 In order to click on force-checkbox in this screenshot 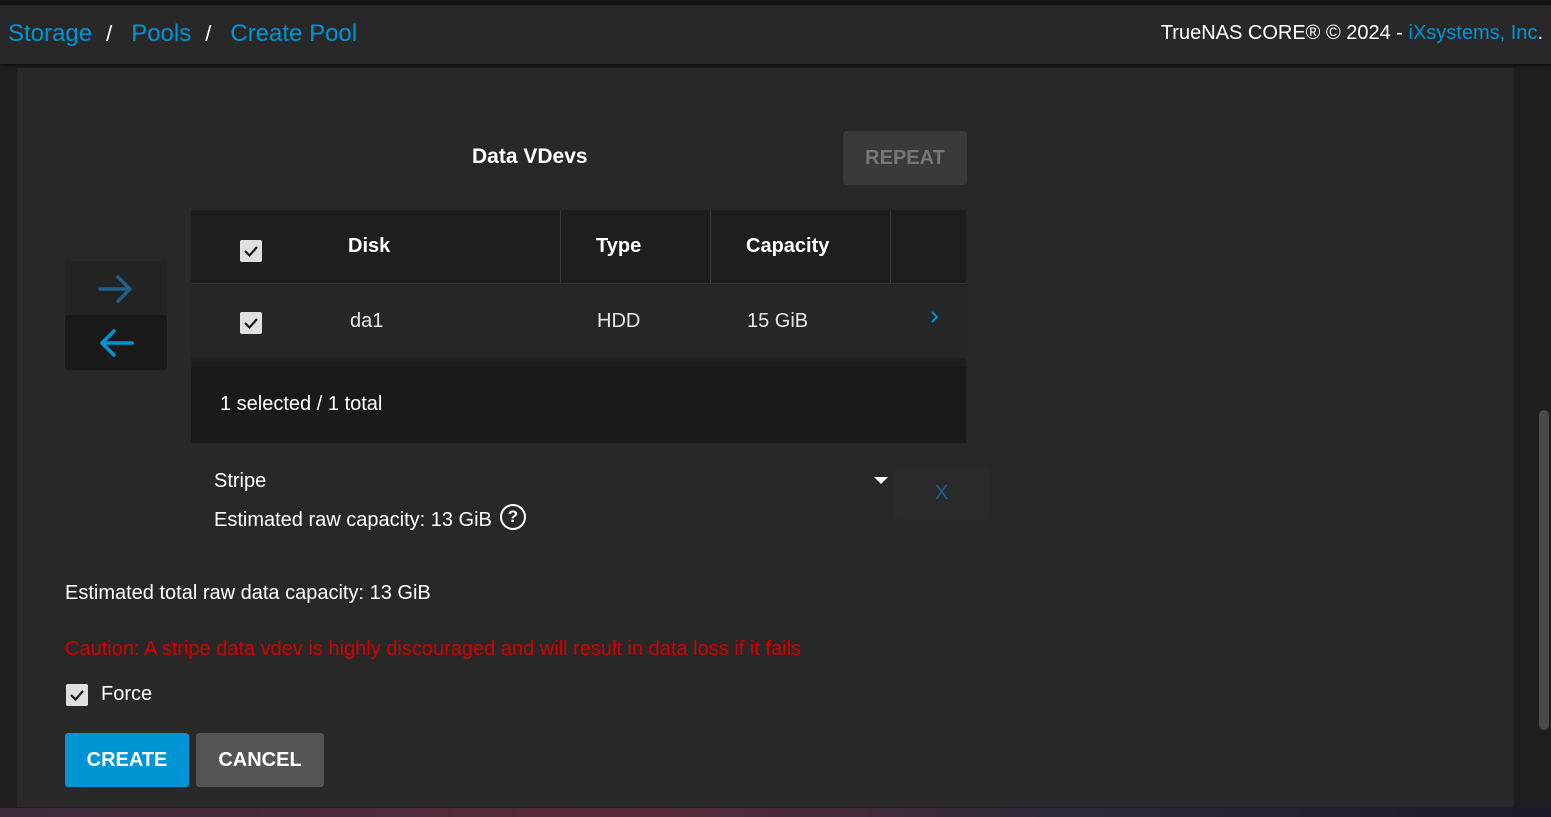, I will do `click(77, 694)`.